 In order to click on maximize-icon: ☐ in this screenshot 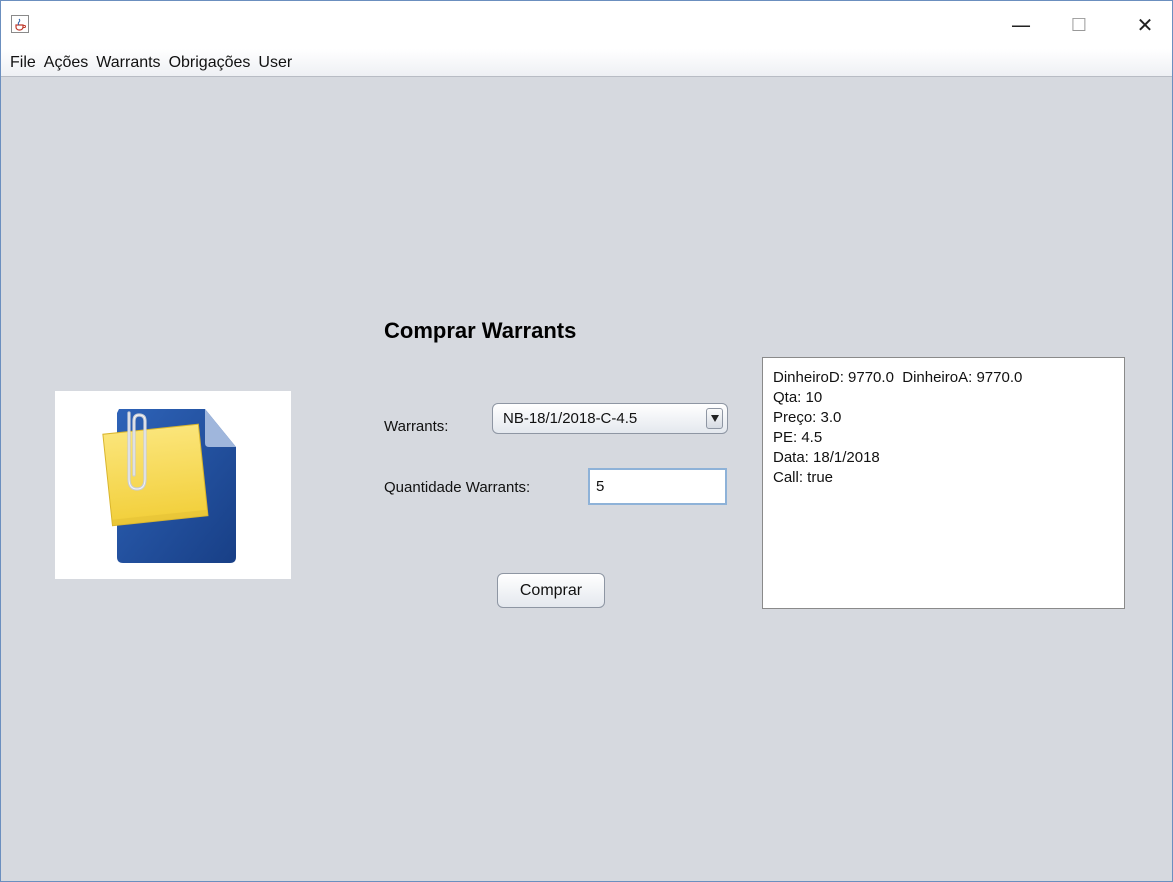, I will do `click(1079, 25)`.